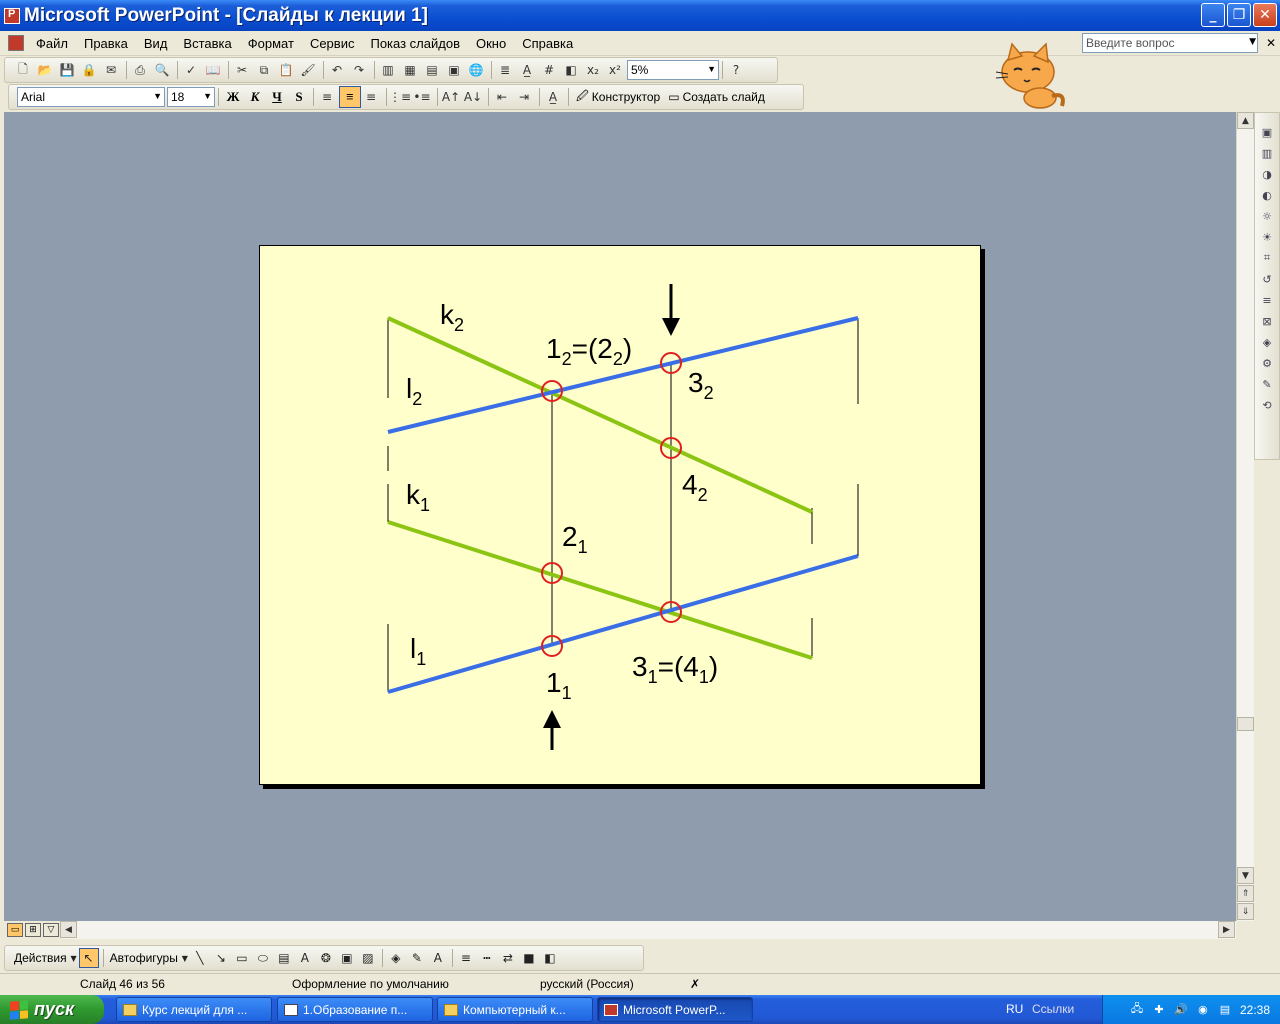 The image size is (1280, 1024). Describe the element at coordinates (529, 958) in the screenshot. I see `shadow-style-icon: ■` at that location.